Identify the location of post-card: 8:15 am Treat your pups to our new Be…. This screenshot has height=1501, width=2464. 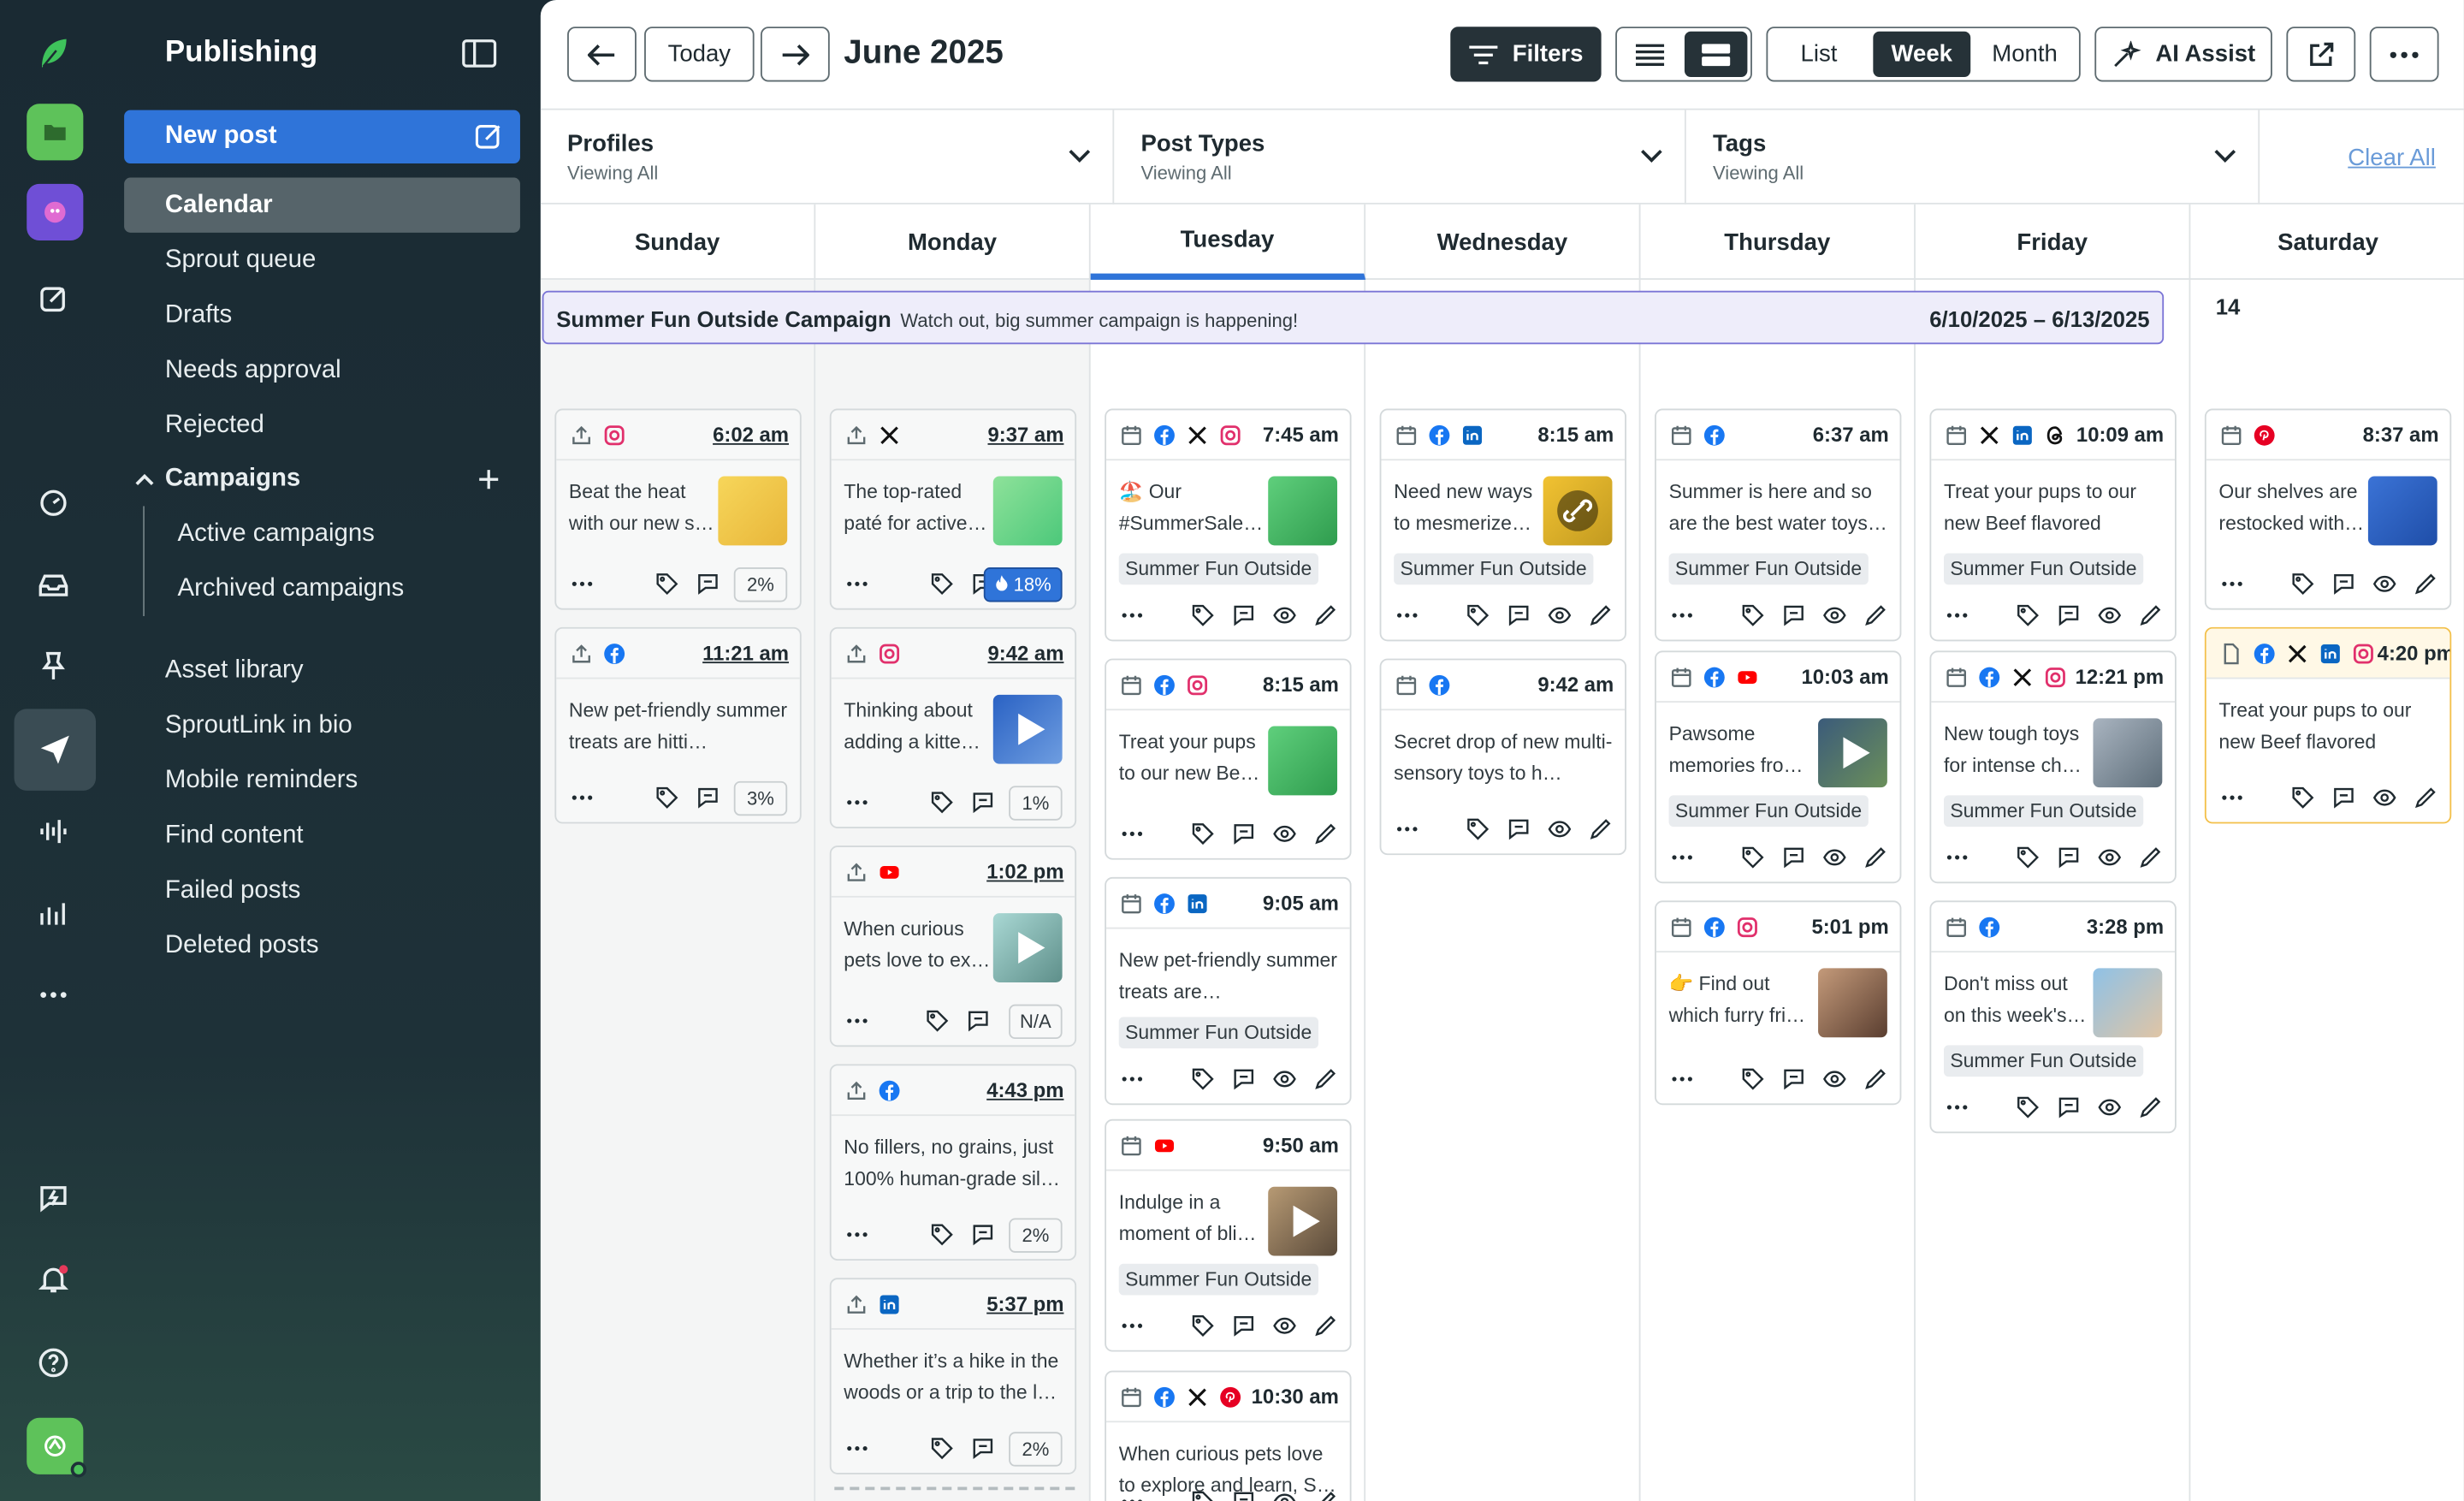
(1228, 759).